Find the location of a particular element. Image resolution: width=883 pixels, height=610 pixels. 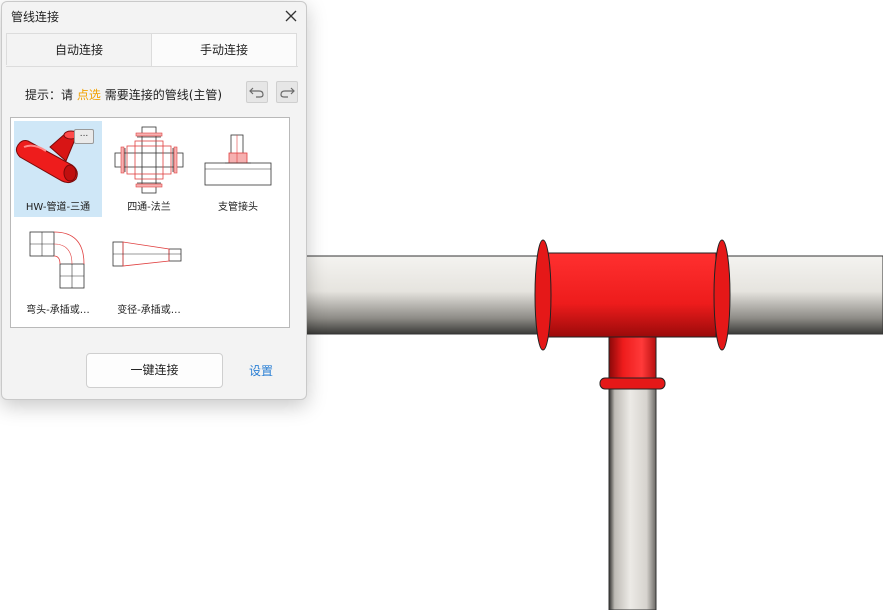

redo-button is located at coordinates (287, 92).